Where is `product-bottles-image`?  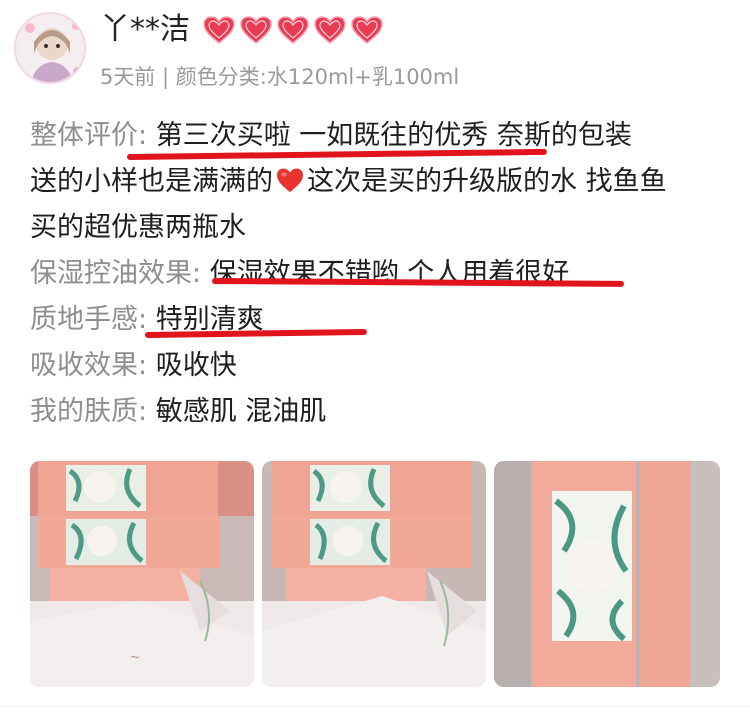
product-bottles-image is located at coordinates (607, 574).